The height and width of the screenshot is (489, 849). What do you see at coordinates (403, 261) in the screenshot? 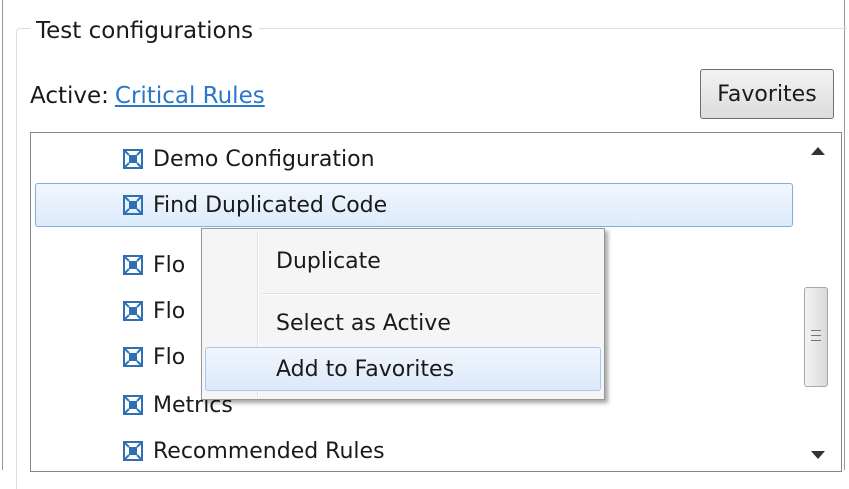
I see `menu-item-duplicate: Duplicate` at bounding box center [403, 261].